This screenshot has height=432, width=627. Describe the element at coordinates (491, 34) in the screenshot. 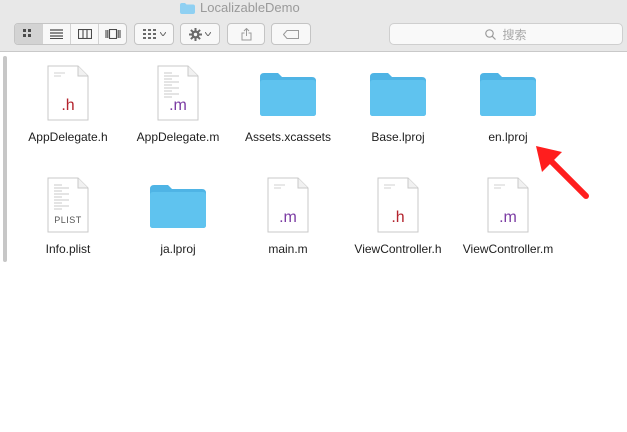

I see `search-icon` at that location.